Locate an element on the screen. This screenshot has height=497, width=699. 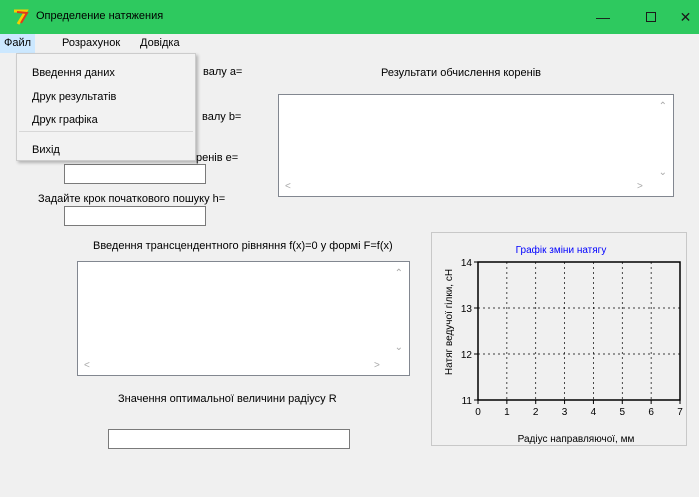
h-label: Задайте крок початкового пошуку h= is located at coordinates (132, 199).